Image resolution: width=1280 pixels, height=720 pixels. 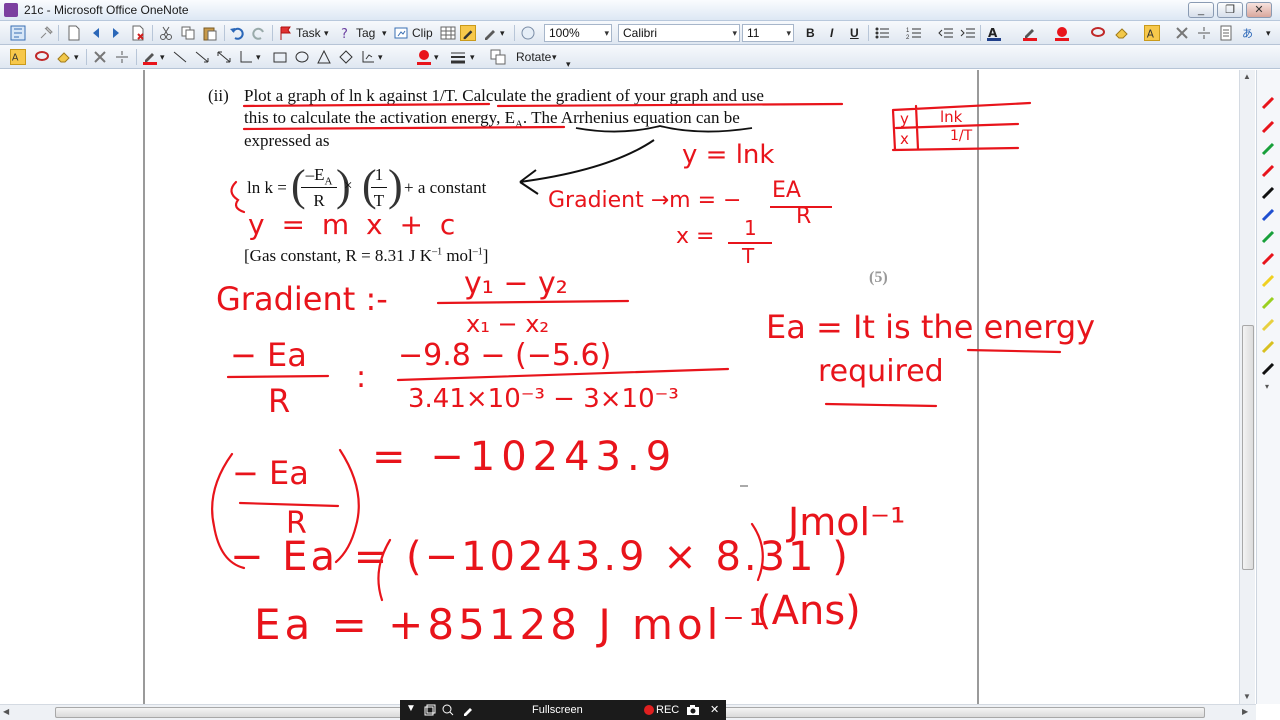 What do you see at coordinates (1245, 711) in the screenshot?
I see `scroll-right-icon: ▶` at bounding box center [1245, 711].